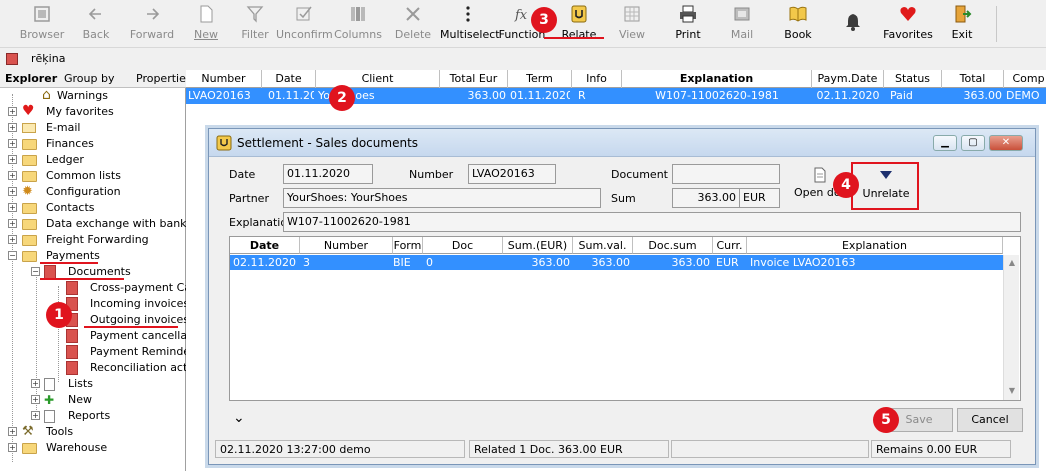  I want to click on expand-chevron-icon: ⌄, so click(239, 418).